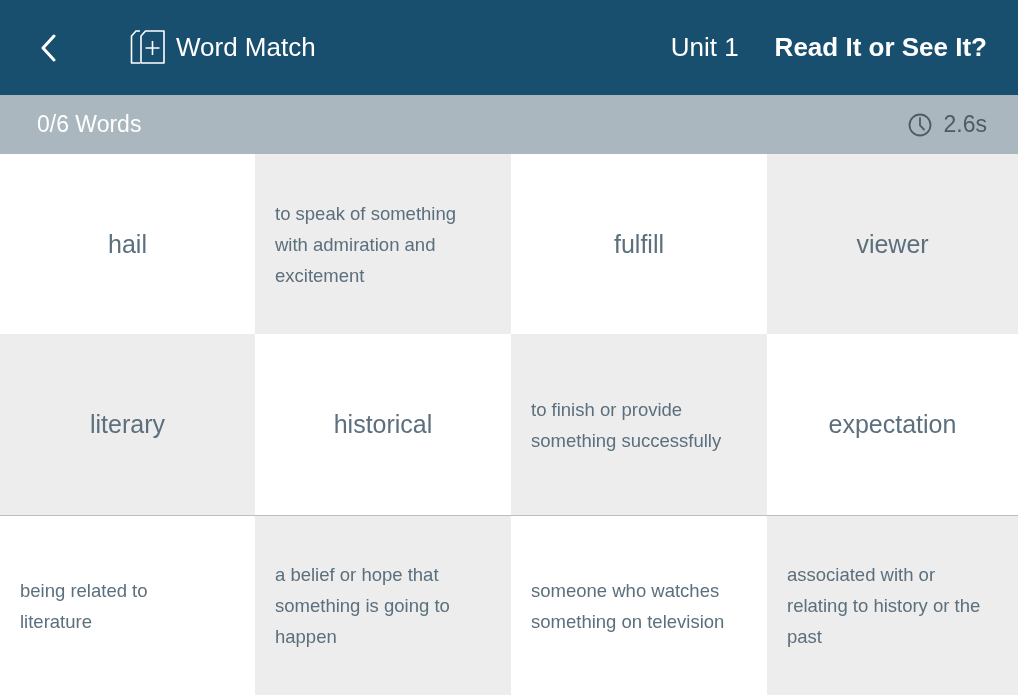  I want to click on definition-card: to speak of something with admiration and excitement, so click(383, 244).